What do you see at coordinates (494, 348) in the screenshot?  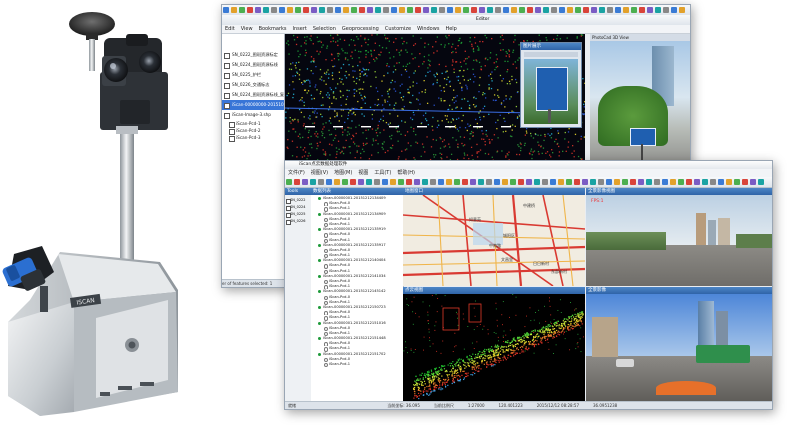 I see `pointcloud-3d-canvas` at bounding box center [494, 348].